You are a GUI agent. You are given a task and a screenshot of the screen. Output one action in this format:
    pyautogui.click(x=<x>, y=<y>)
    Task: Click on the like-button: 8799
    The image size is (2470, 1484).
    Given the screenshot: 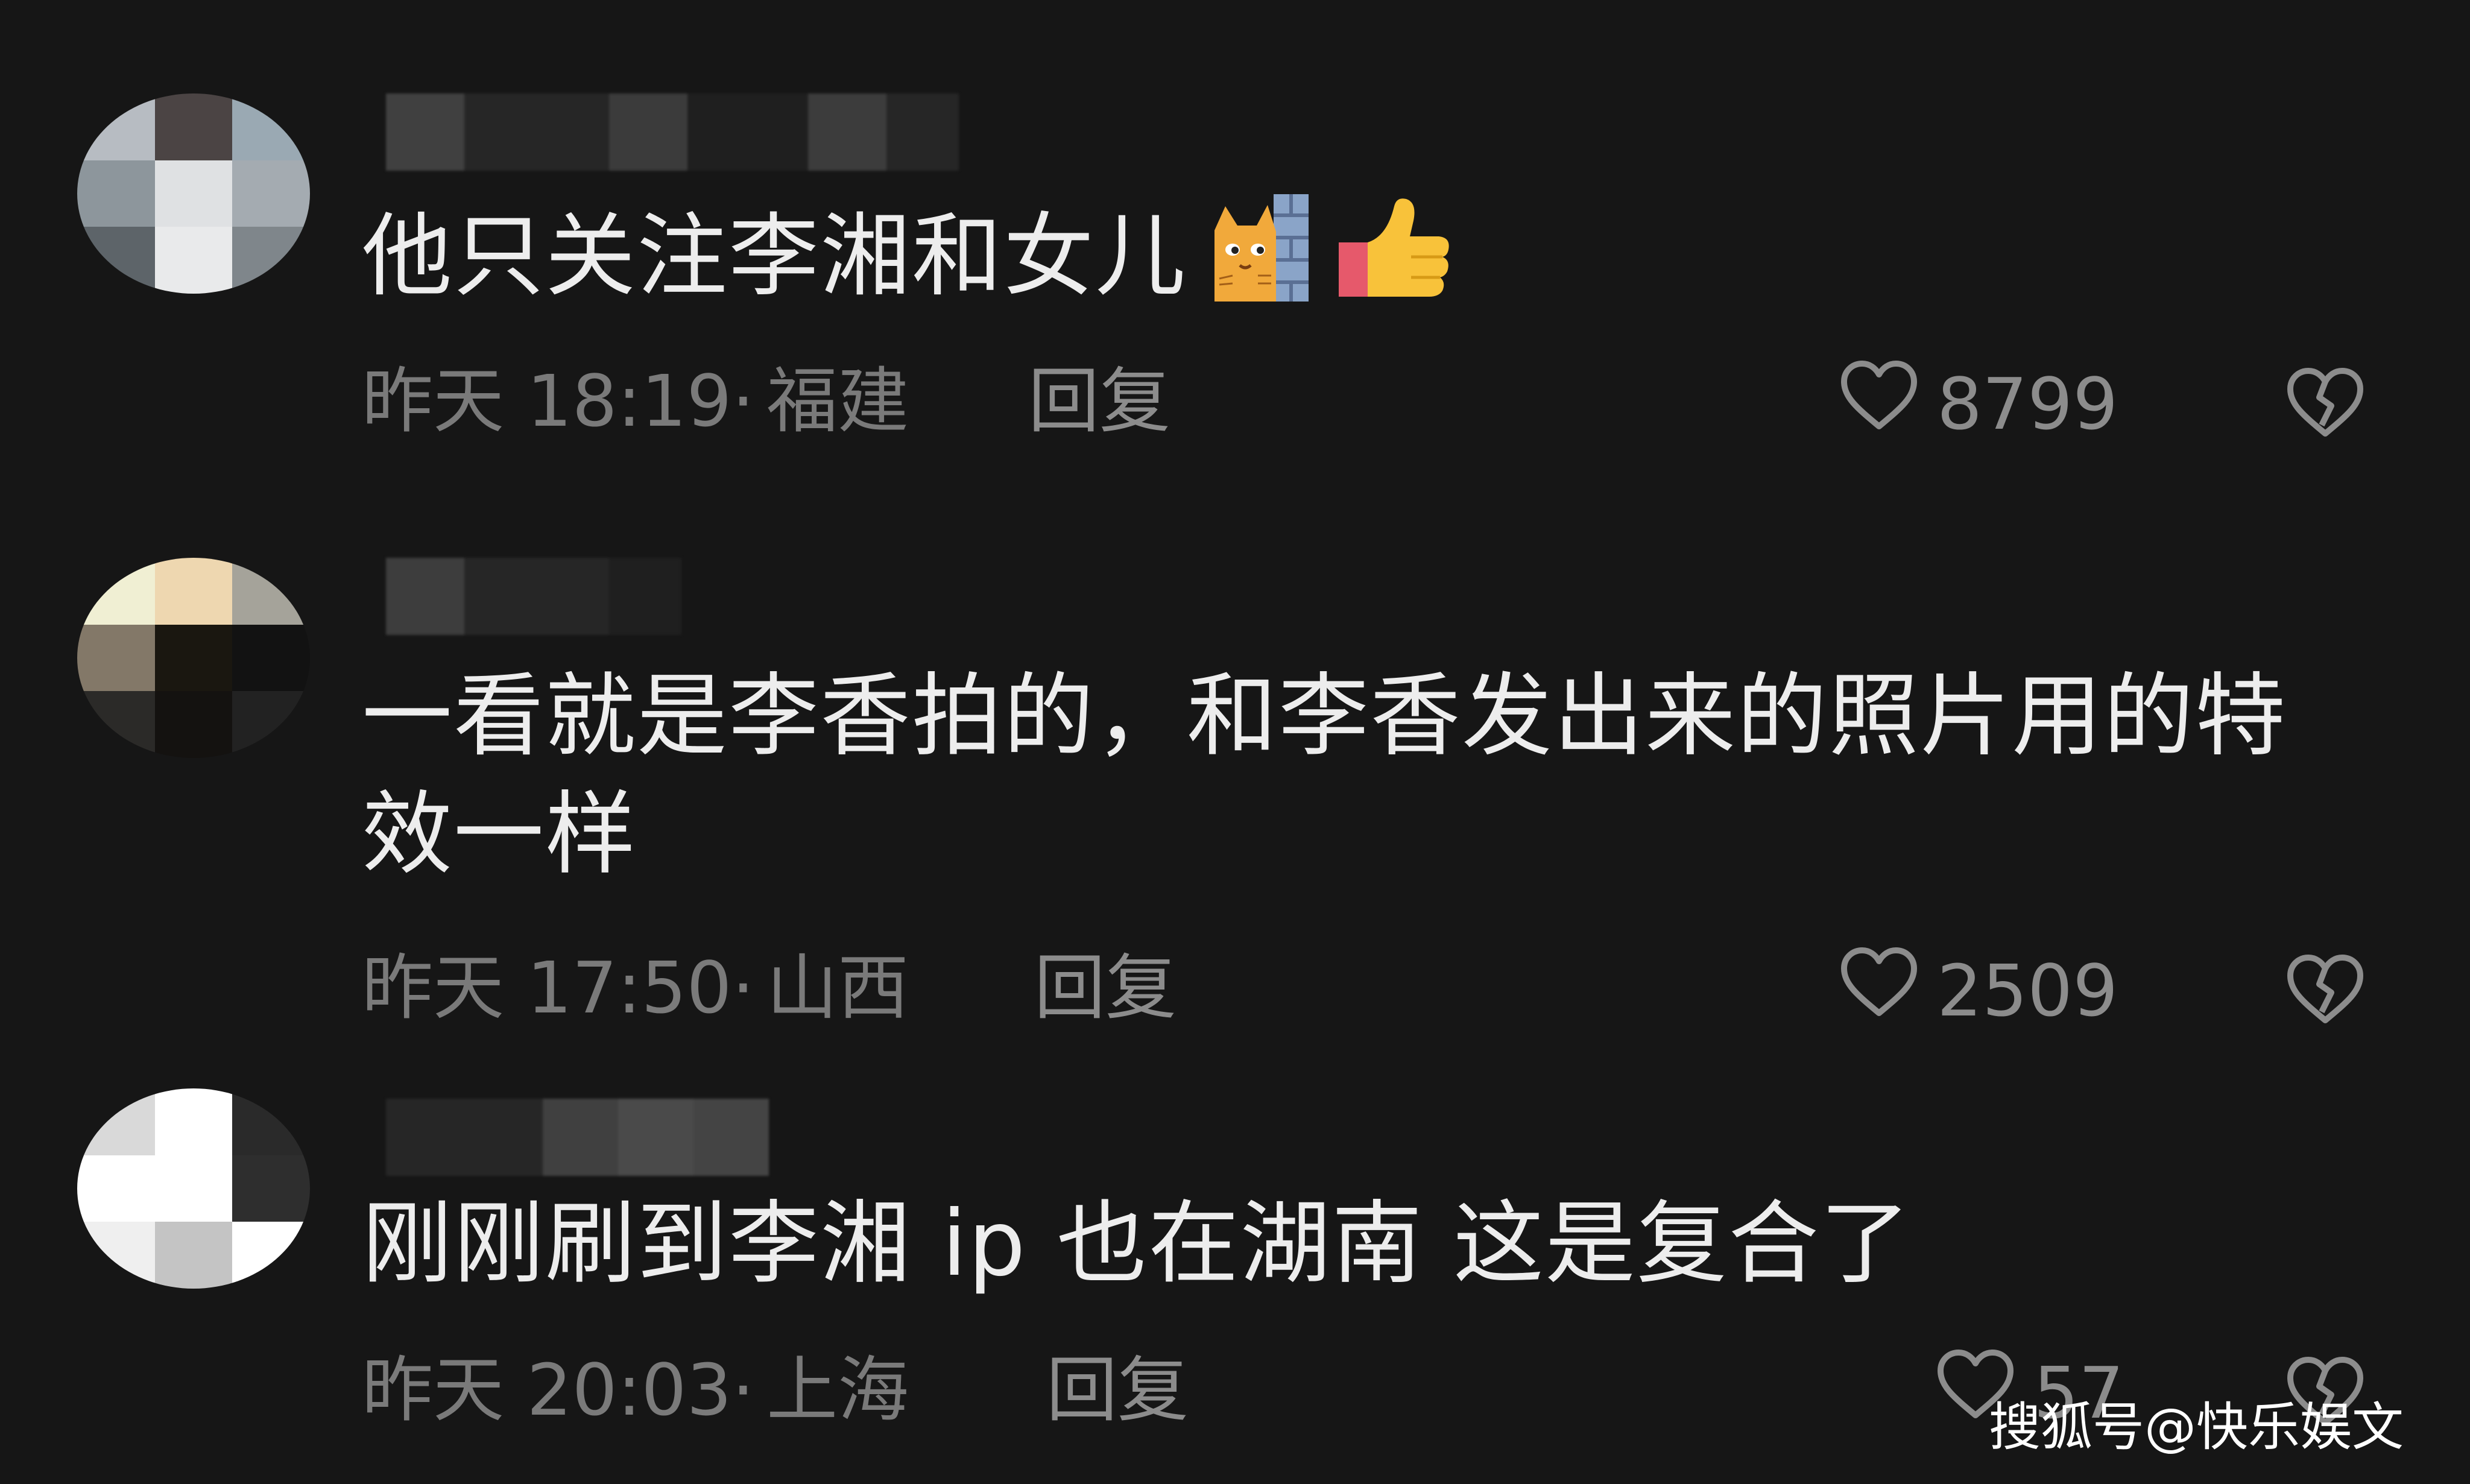 What is the action you would take?
    pyautogui.click(x=1978, y=404)
    